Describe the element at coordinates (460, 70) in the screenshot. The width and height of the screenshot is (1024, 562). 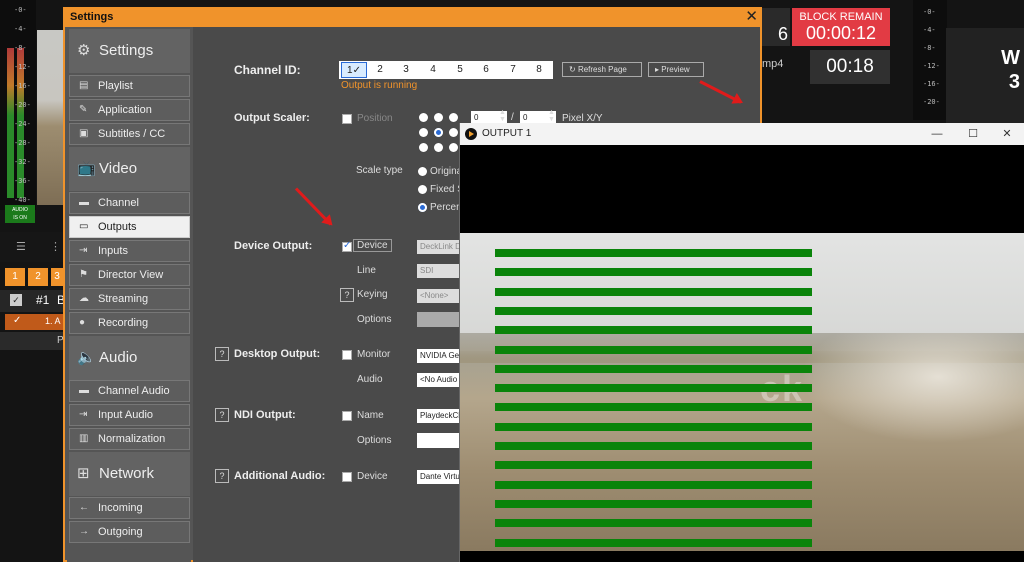
I see `channel-5: 5` at that location.